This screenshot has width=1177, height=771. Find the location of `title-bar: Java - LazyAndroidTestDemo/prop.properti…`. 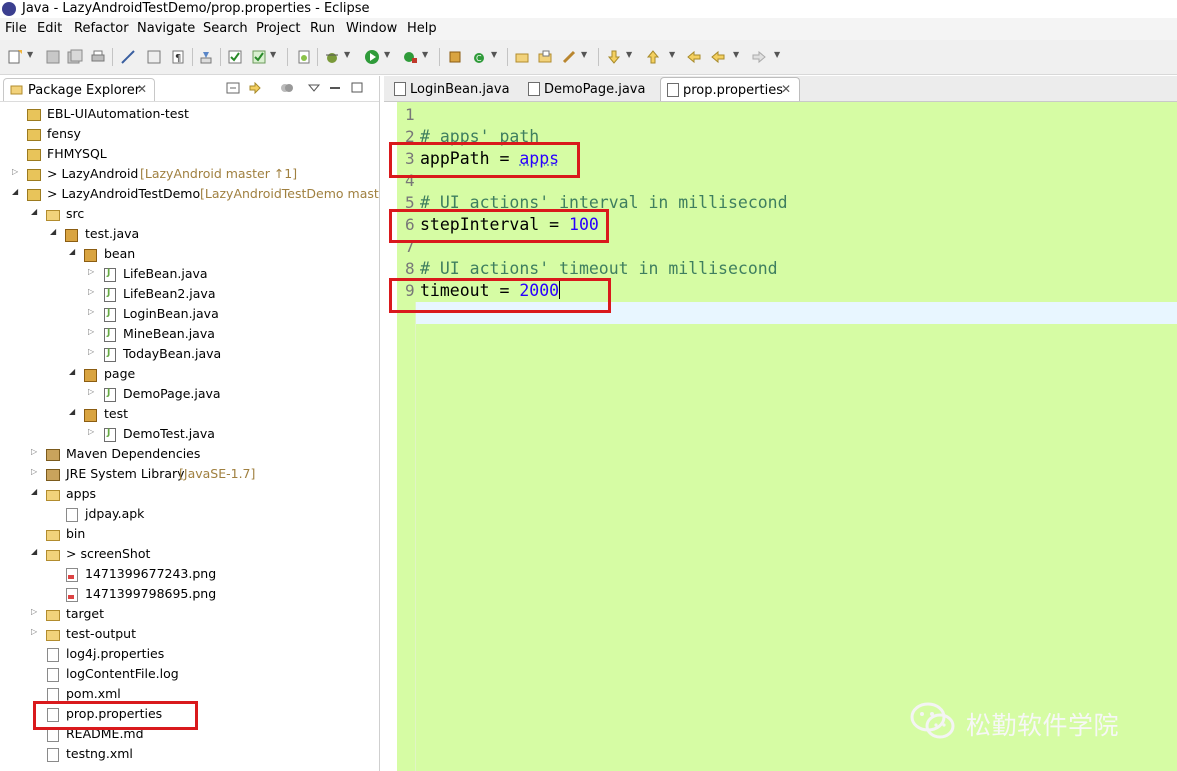

title-bar: Java - LazyAndroidTestDemo/prop.properti… is located at coordinates (588, 9).